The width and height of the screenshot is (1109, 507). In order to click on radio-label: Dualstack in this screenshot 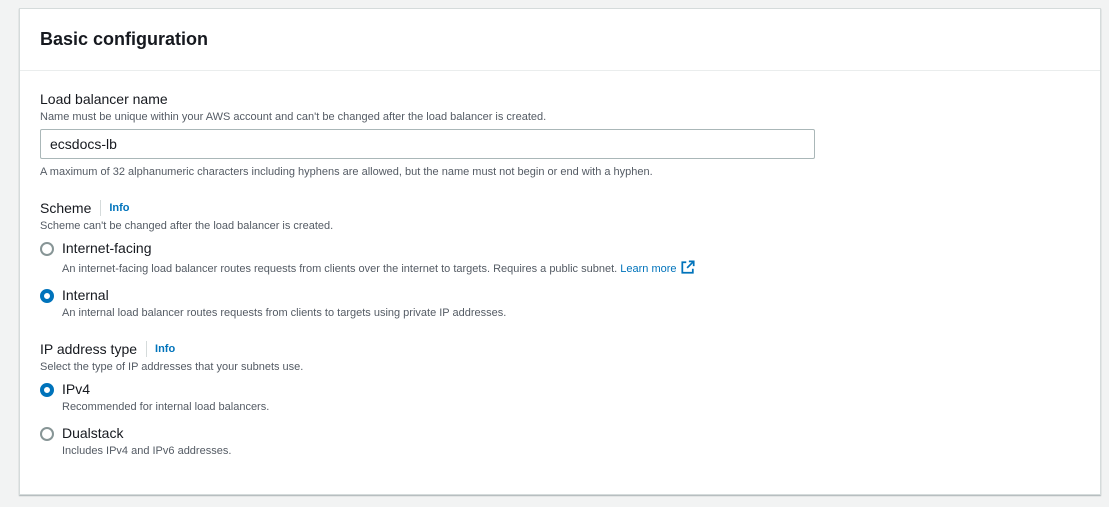, I will do `click(93, 433)`.